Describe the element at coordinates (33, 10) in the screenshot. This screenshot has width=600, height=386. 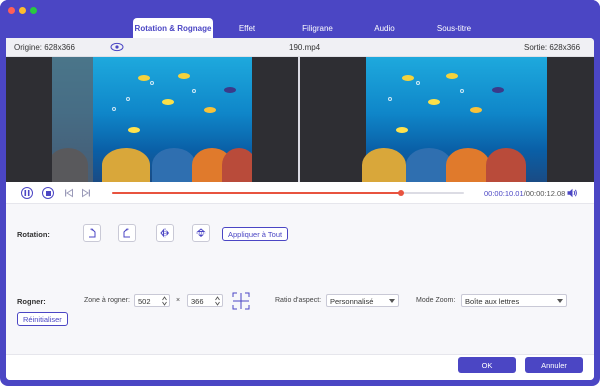
I see `maximize-window-button` at that location.